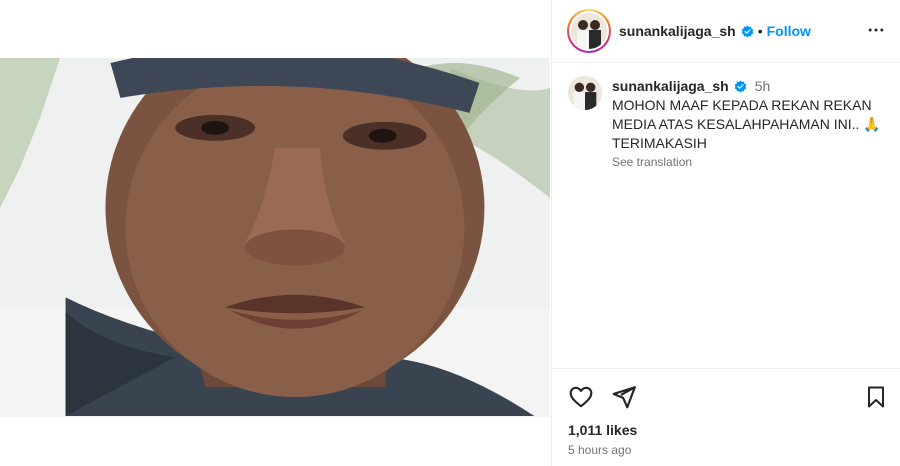  I want to click on post-header: sunankalijaga_sh • Follow, so click(726, 31).